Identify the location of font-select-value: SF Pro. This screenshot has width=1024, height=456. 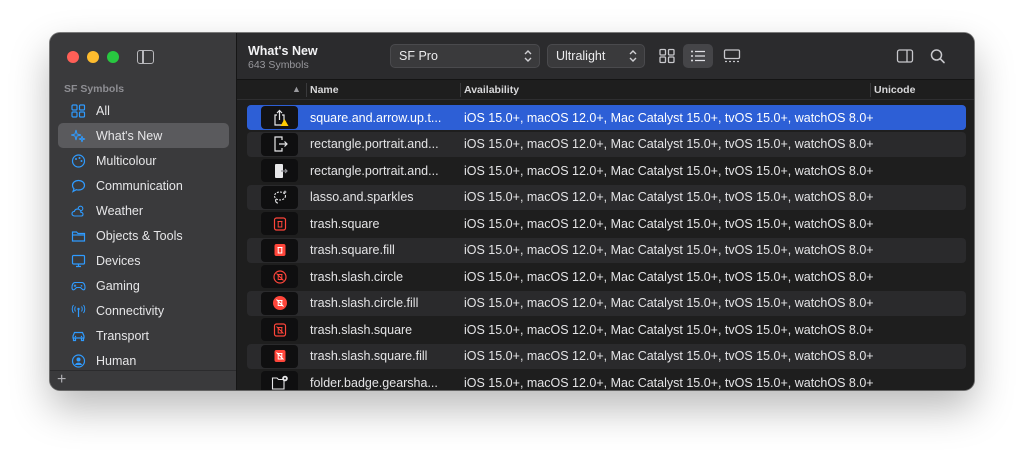
(418, 56).